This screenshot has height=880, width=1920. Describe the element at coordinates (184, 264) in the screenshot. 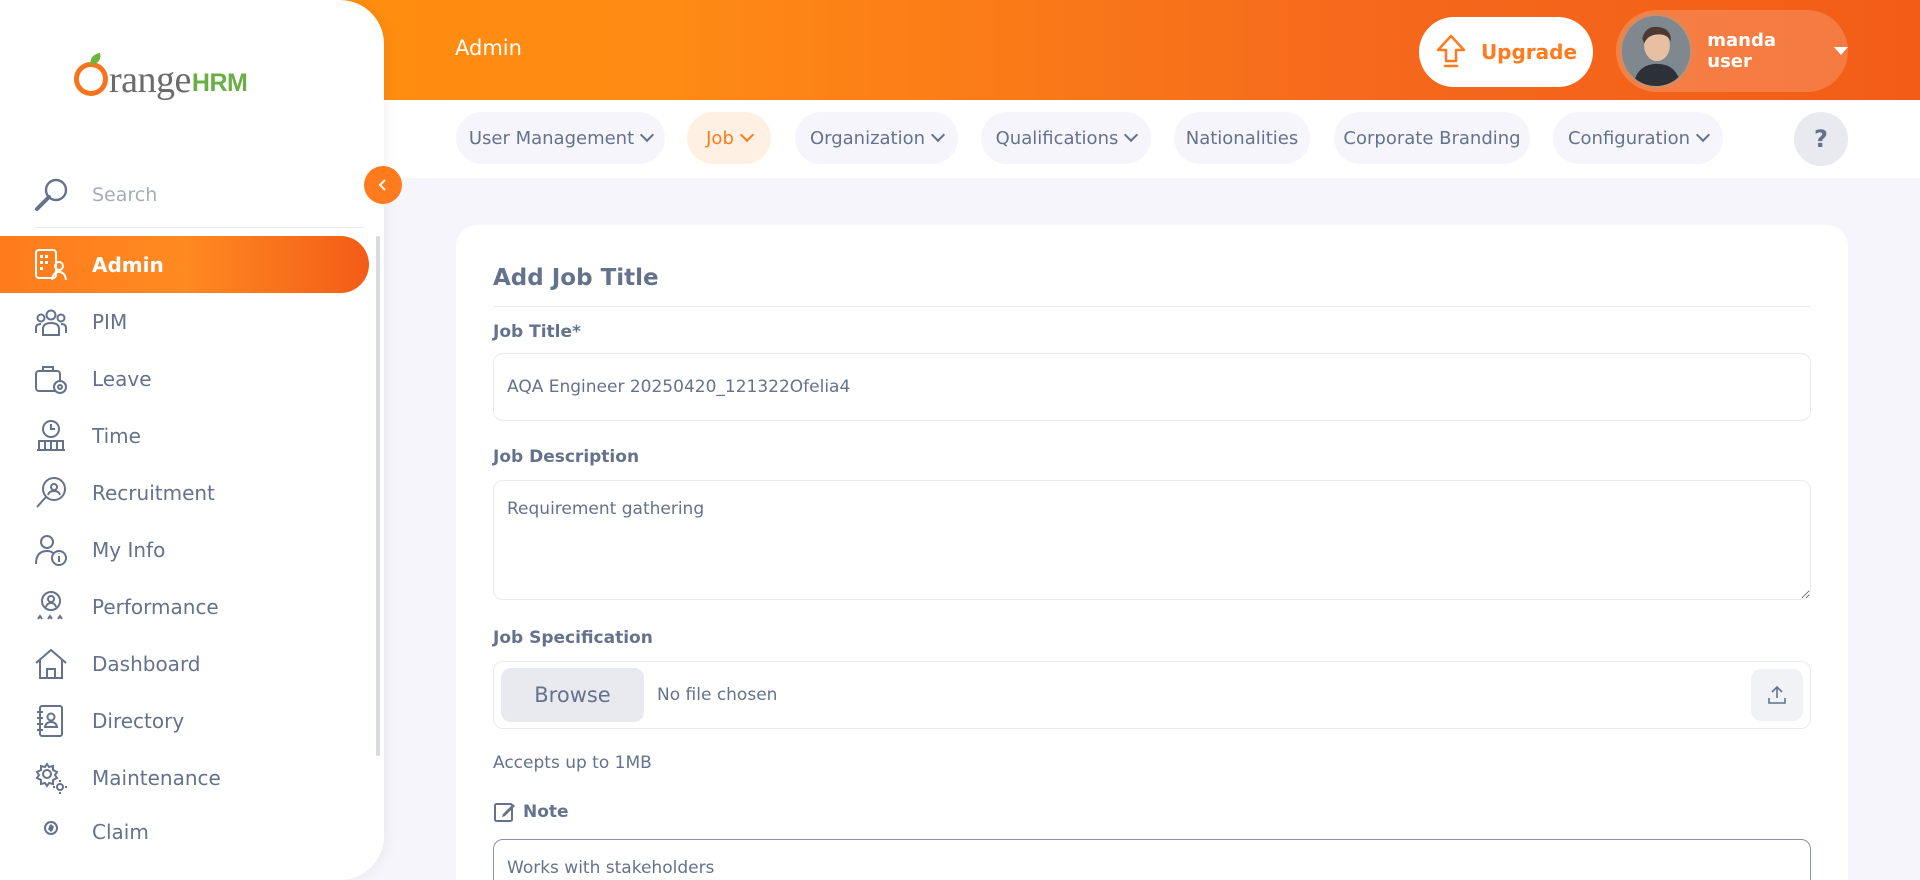

I see `sidebar-item-admin: Admin` at that location.